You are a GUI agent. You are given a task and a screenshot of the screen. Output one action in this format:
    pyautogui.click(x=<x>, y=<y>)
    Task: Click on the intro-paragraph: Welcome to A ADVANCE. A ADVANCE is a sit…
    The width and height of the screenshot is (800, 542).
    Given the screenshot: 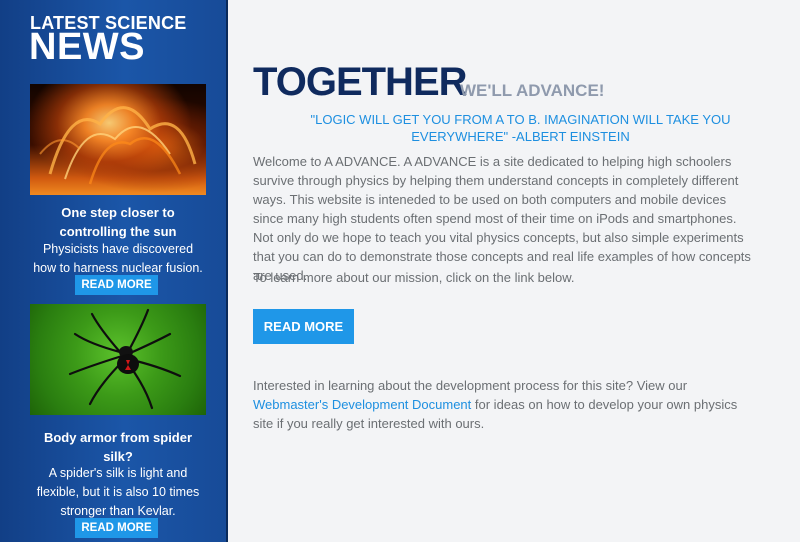 What is the action you would take?
    pyautogui.click(x=502, y=218)
    